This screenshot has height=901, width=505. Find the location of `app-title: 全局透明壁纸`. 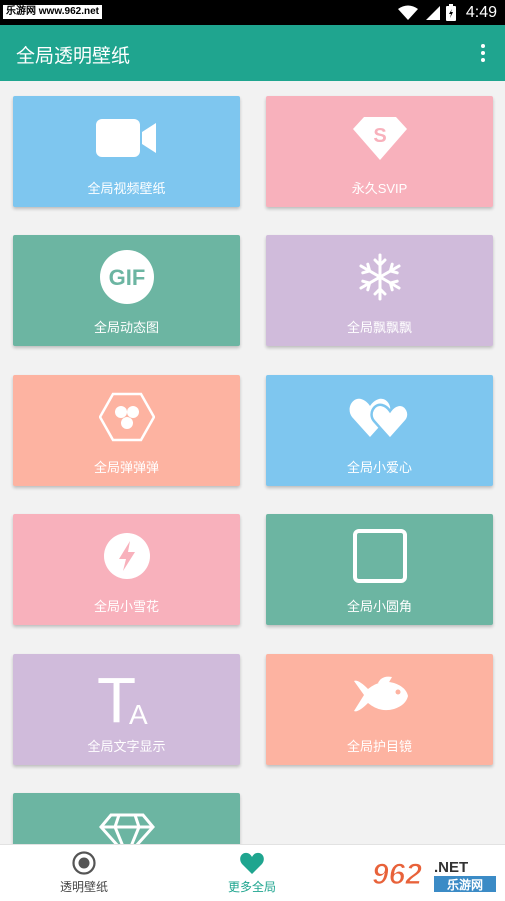

app-title: 全局透明壁纸 is located at coordinates (73, 56).